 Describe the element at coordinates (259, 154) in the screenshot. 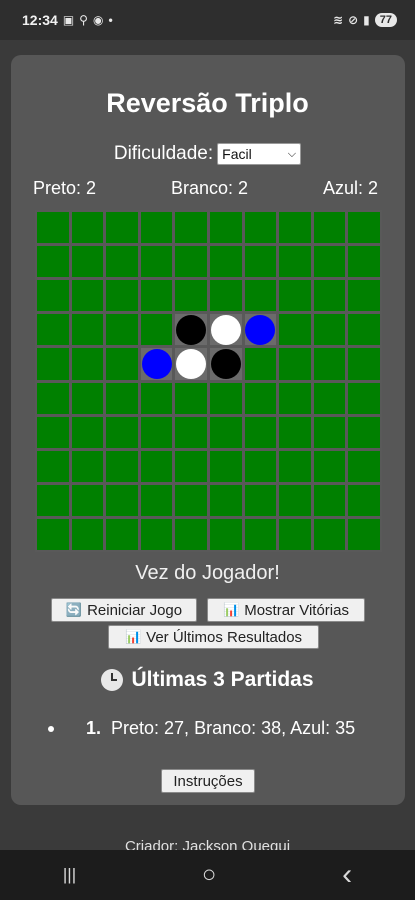

I see `difficulty-select: Facil ⌵` at that location.